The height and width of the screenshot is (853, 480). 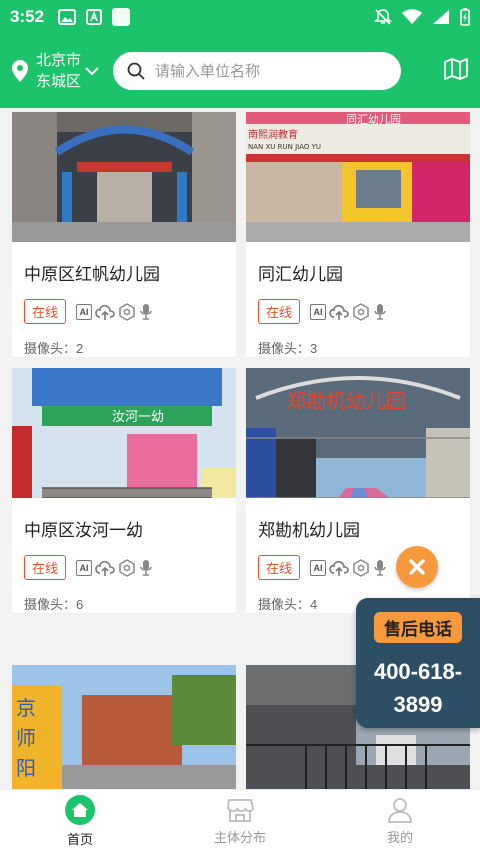 What do you see at coordinates (26, 738) in the screenshot?
I see `photo-sign-2: 师` at bounding box center [26, 738].